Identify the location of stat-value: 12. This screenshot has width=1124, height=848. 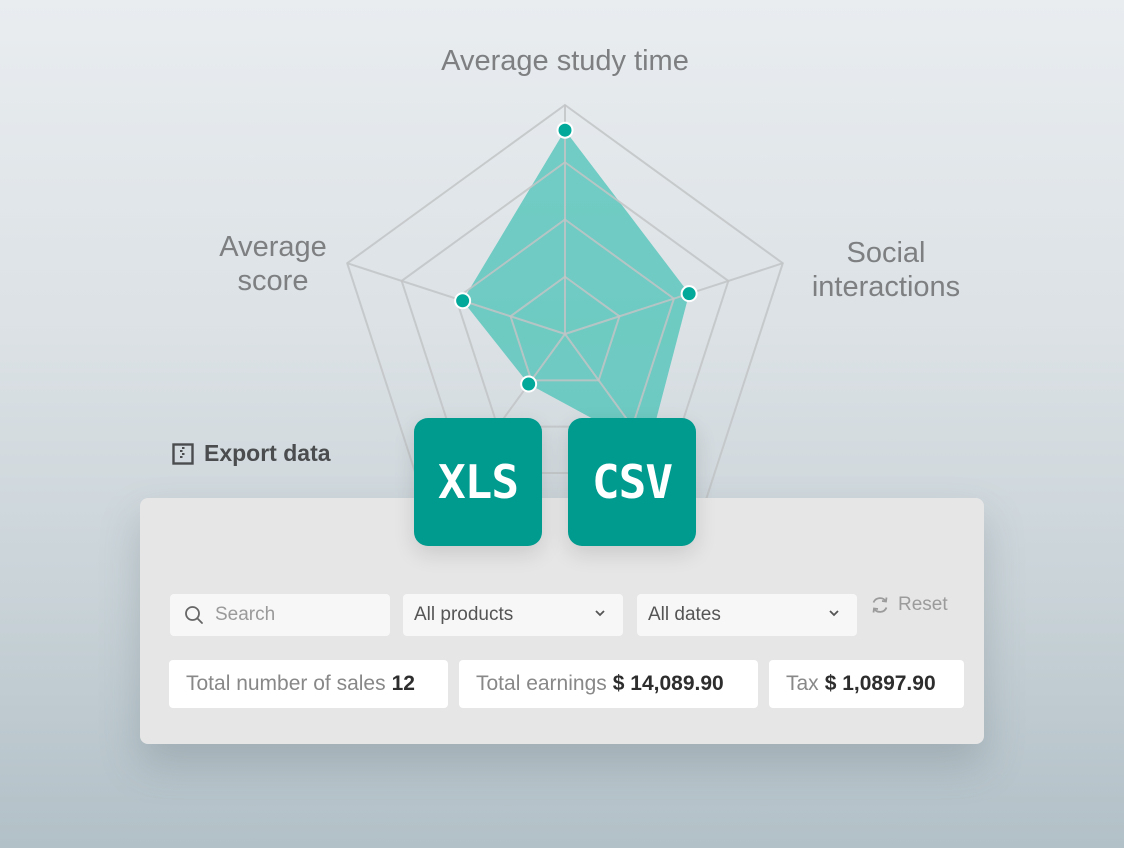
(403, 683).